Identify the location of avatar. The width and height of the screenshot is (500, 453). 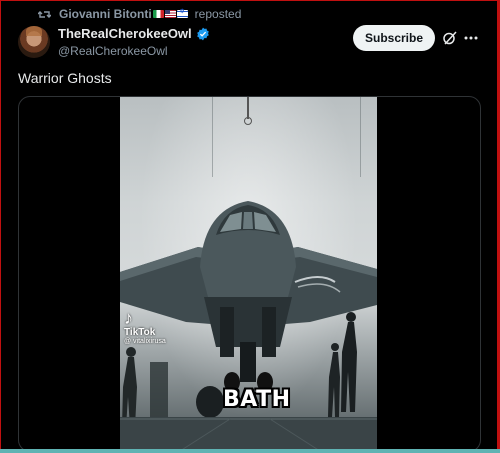
(34, 42).